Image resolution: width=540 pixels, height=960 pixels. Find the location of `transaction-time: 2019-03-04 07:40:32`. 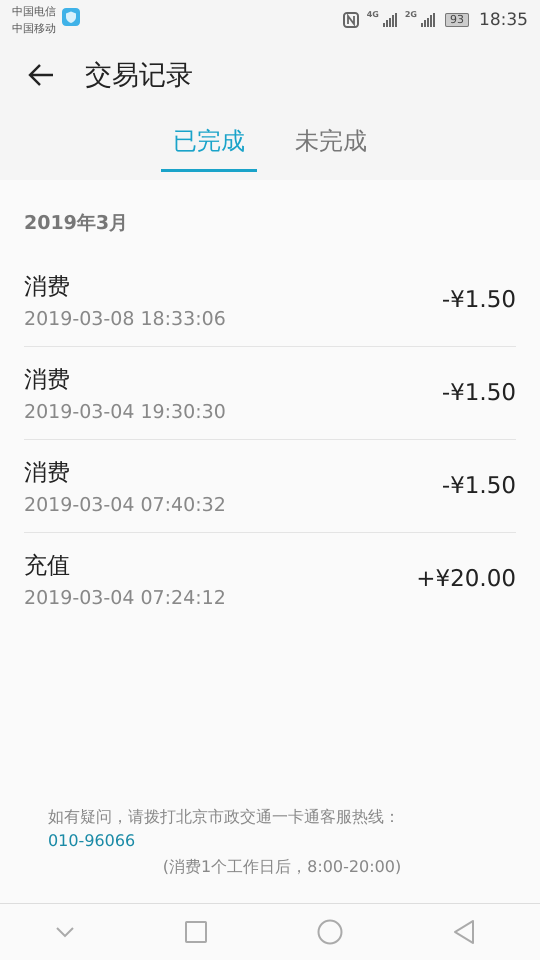

transaction-time: 2019-03-04 07:40:32 is located at coordinates (125, 505).